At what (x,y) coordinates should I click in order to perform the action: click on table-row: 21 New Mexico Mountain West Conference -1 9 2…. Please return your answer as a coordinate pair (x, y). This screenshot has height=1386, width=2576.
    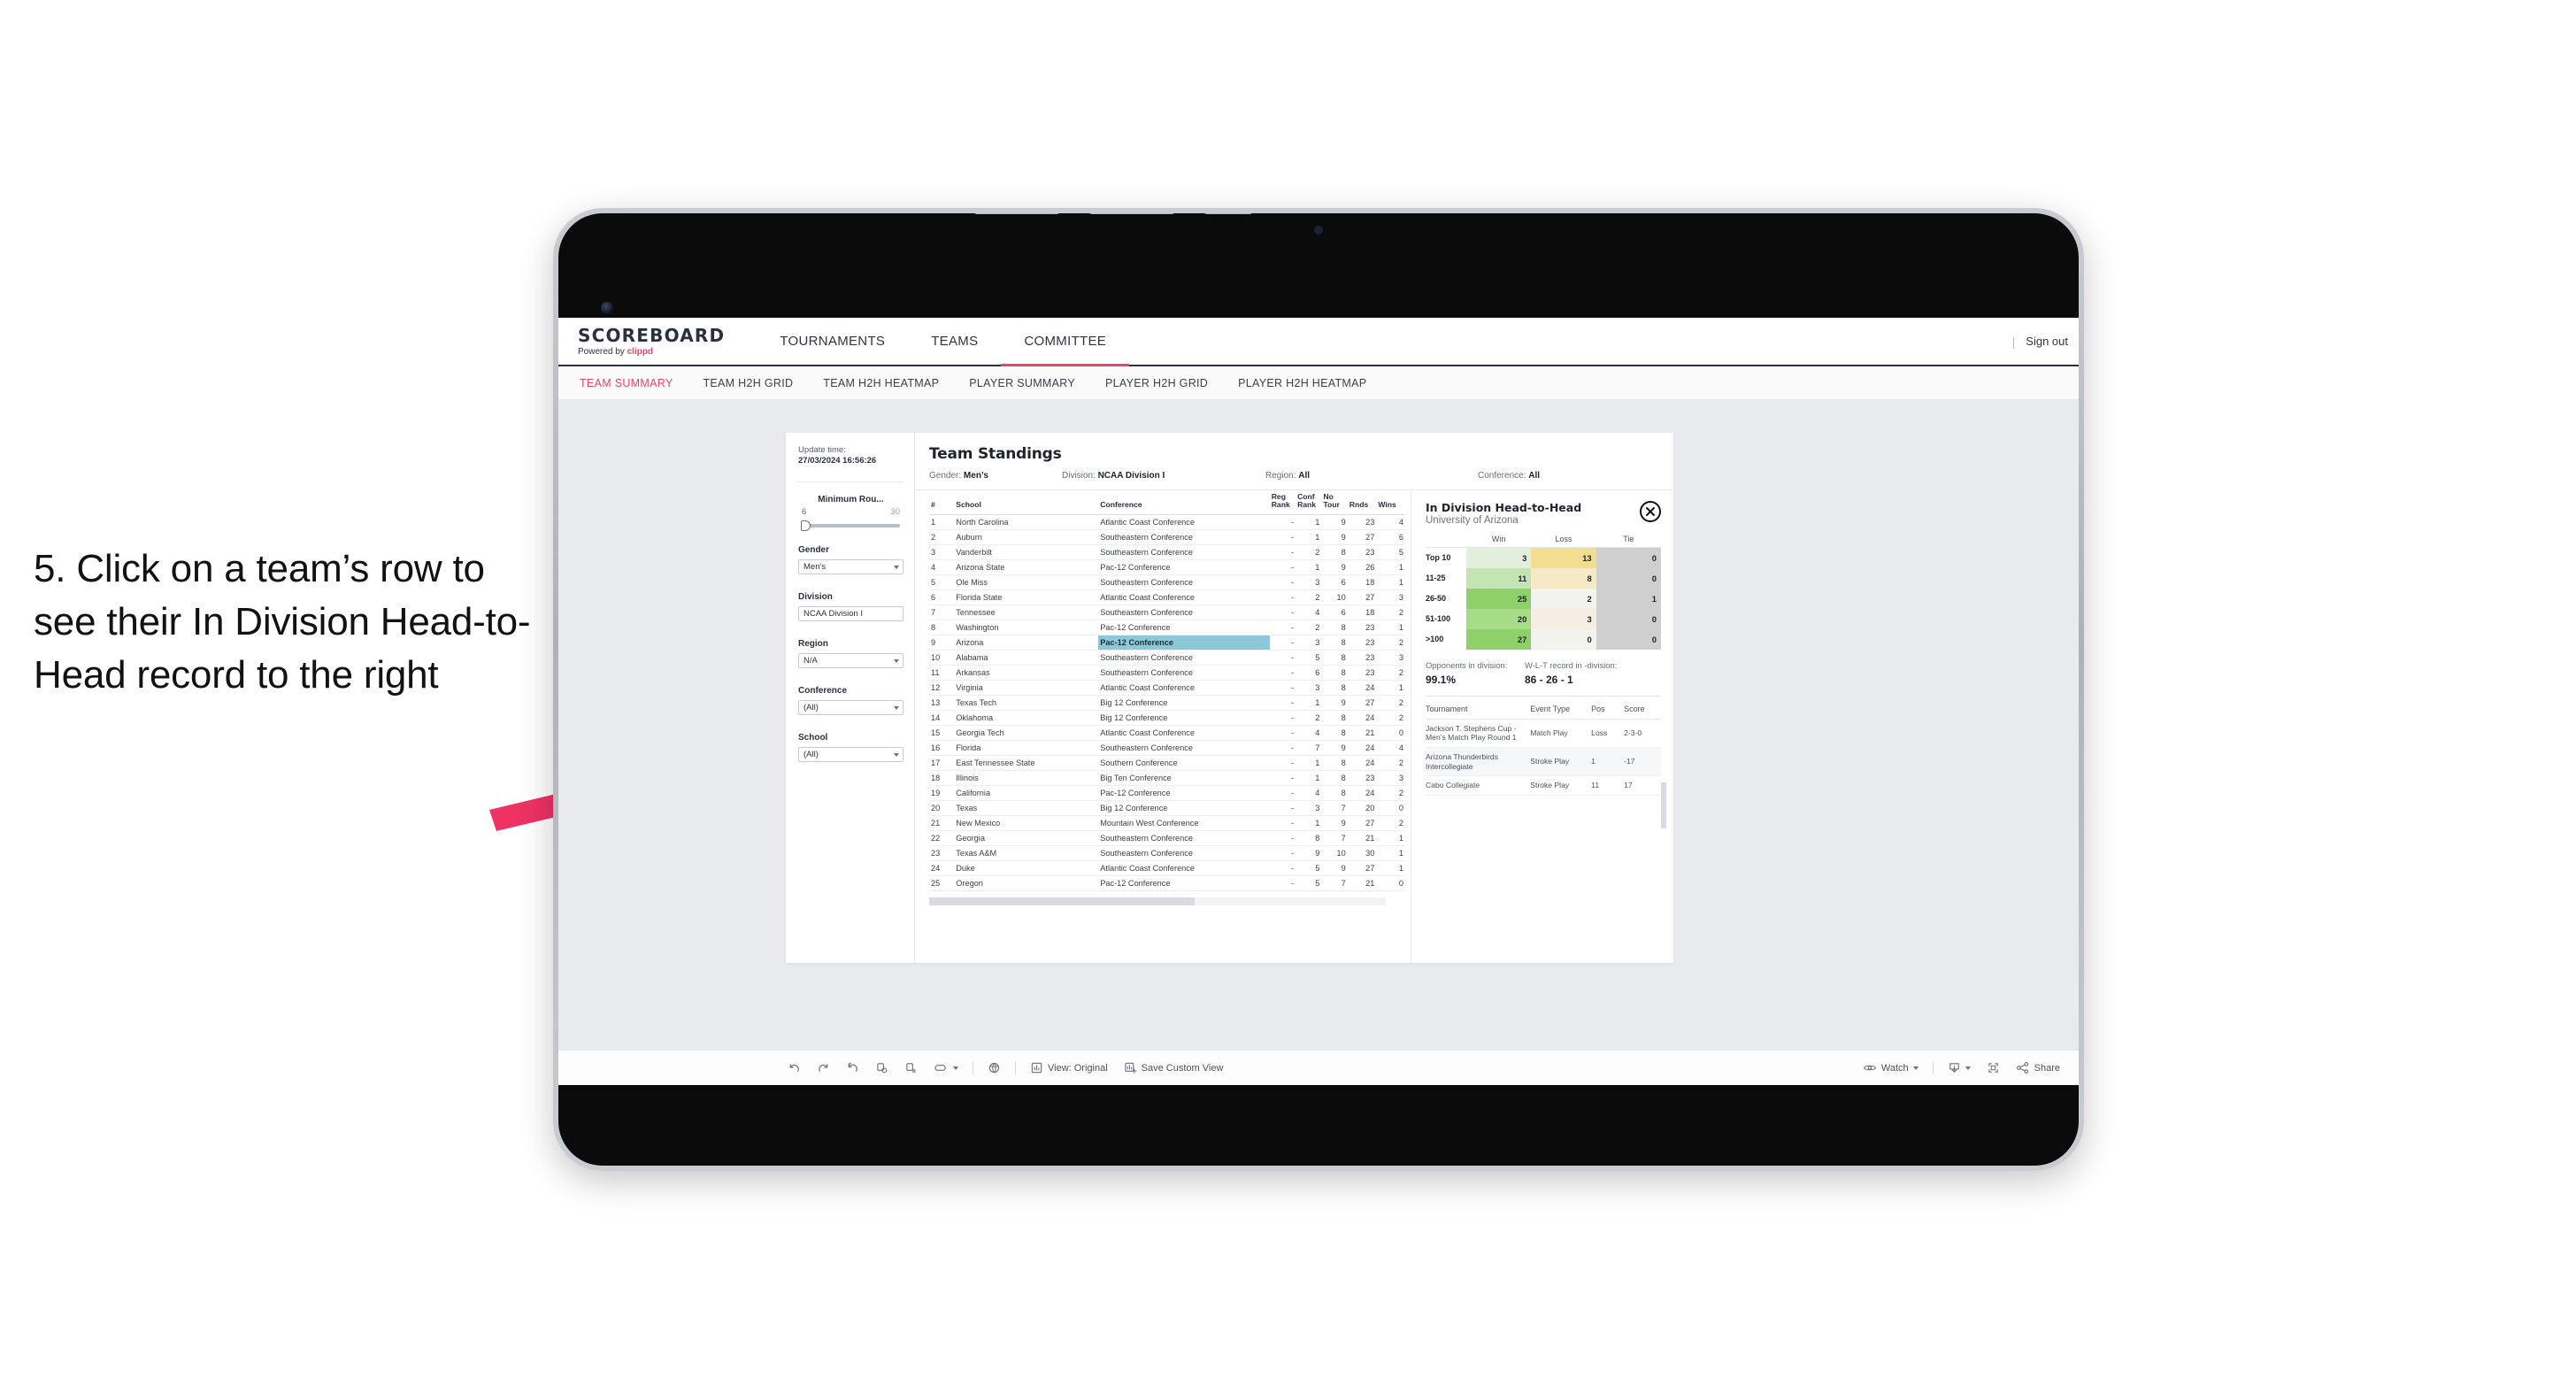
    Looking at the image, I should click on (1167, 823).